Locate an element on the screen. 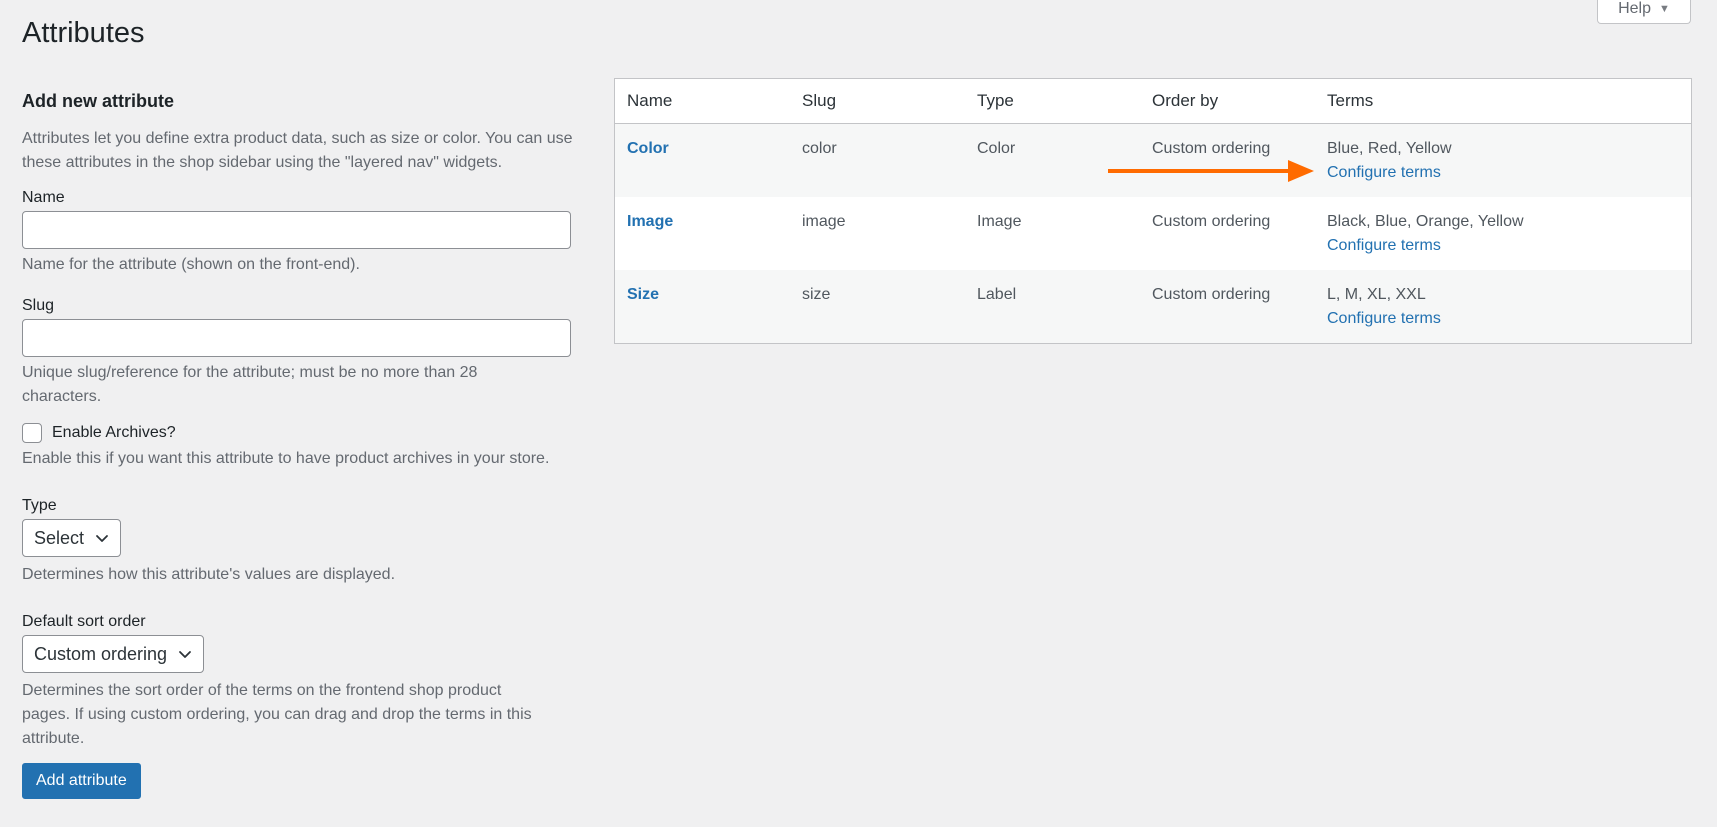 Image resolution: width=1717 pixels, height=827 pixels. type-field-label: Type is located at coordinates (39, 506).